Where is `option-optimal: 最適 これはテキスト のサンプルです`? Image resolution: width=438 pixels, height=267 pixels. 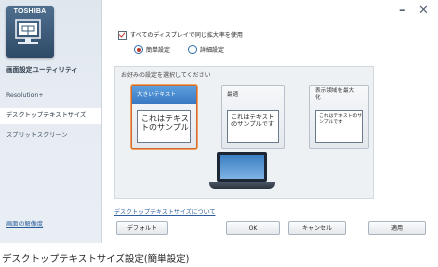 option-optimal: 最適 これはテキスト のサンプルです is located at coordinates (253, 117).